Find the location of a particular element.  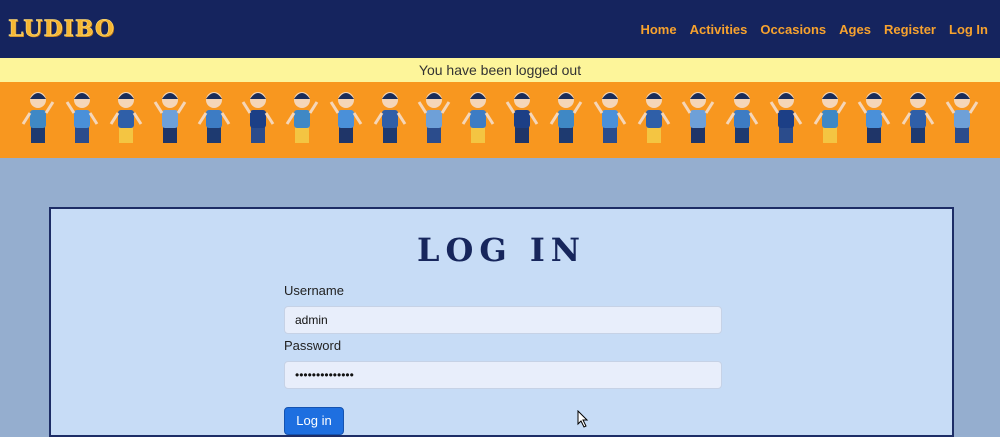

nav-register: Register is located at coordinates (910, 29).